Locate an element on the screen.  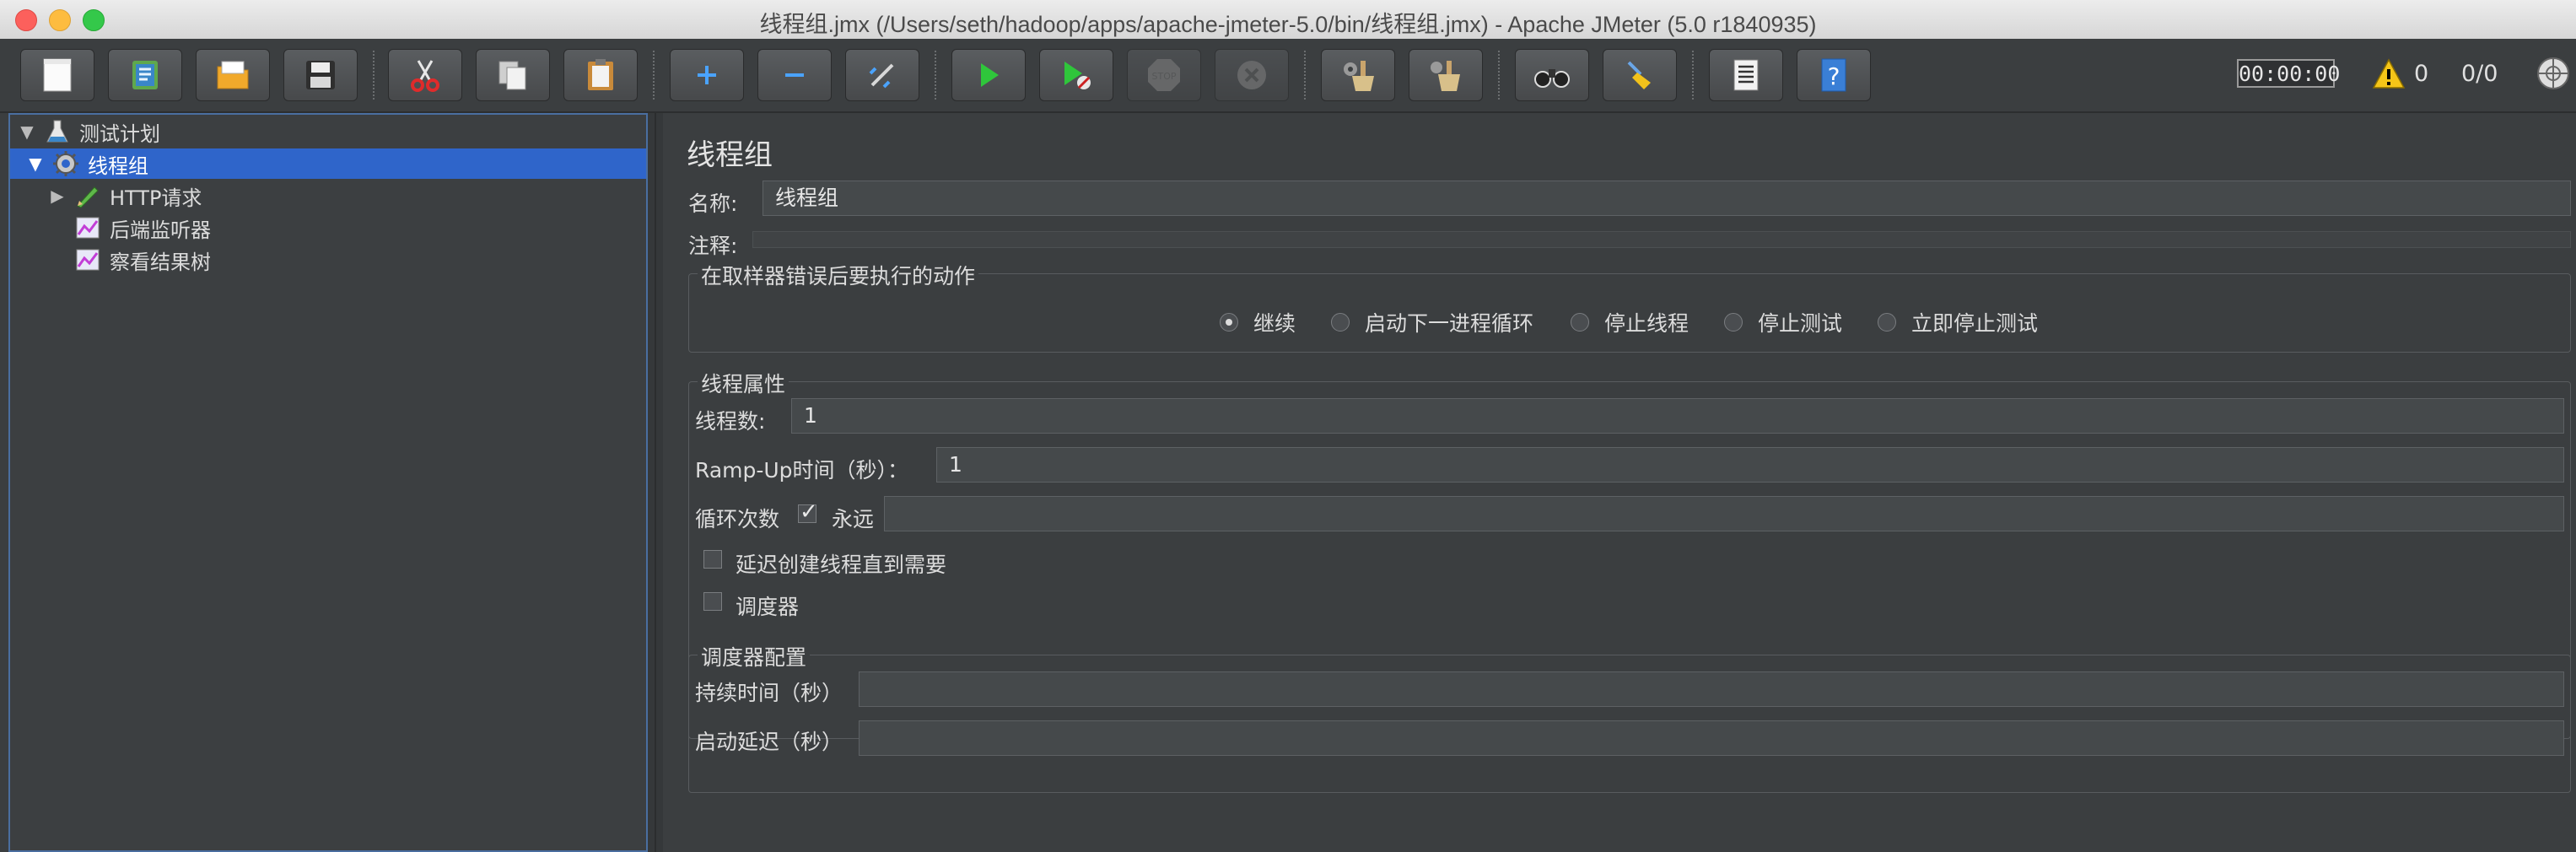
start-no-pauses-button is located at coordinates (1076, 75).